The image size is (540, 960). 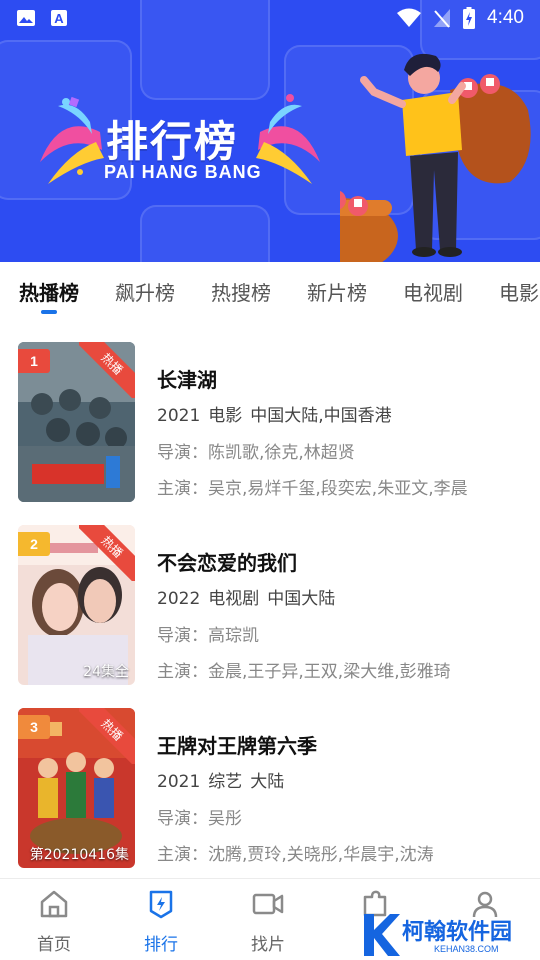 I want to click on no-signal-icon, so click(x=442, y=18).